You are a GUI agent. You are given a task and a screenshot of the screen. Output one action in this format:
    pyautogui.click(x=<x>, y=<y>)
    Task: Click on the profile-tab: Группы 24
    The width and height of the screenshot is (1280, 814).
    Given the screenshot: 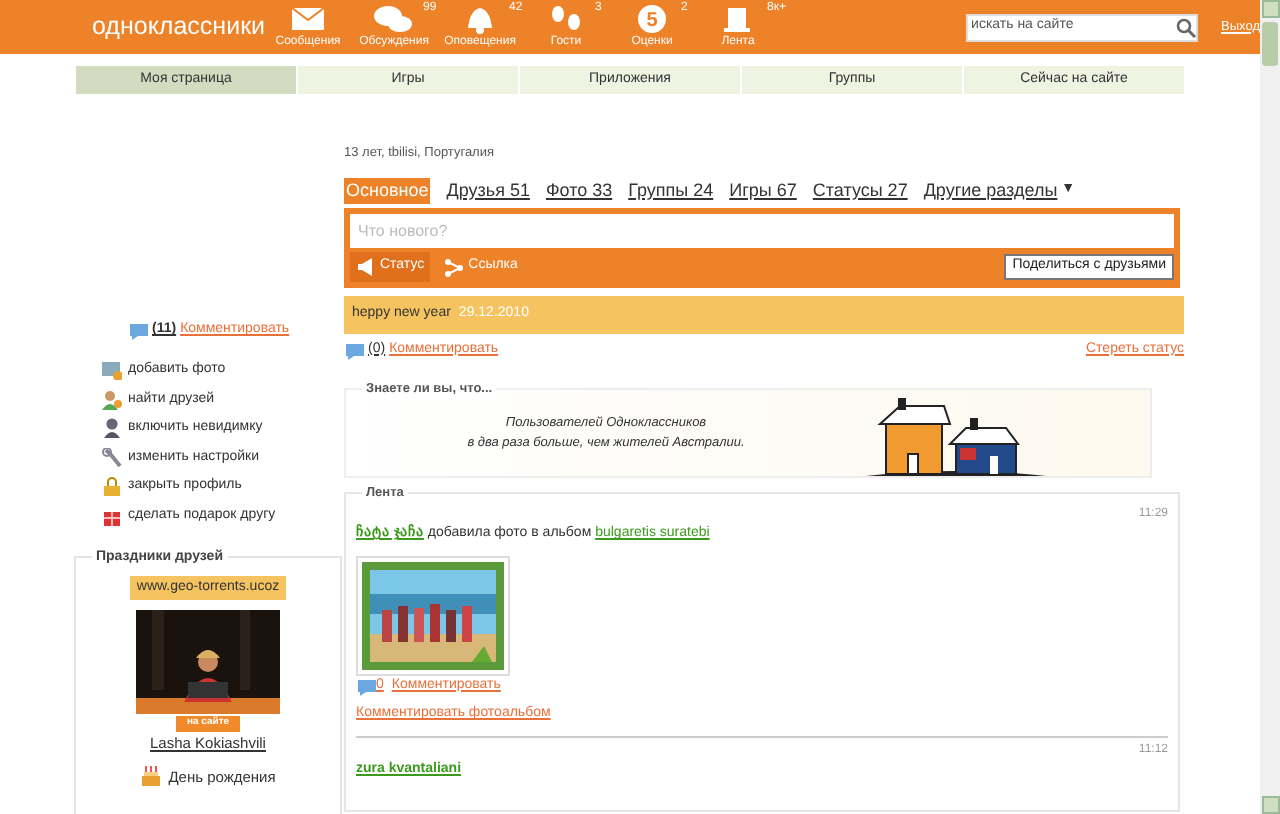 What is the action you would take?
    pyautogui.click(x=671, y=191)
    